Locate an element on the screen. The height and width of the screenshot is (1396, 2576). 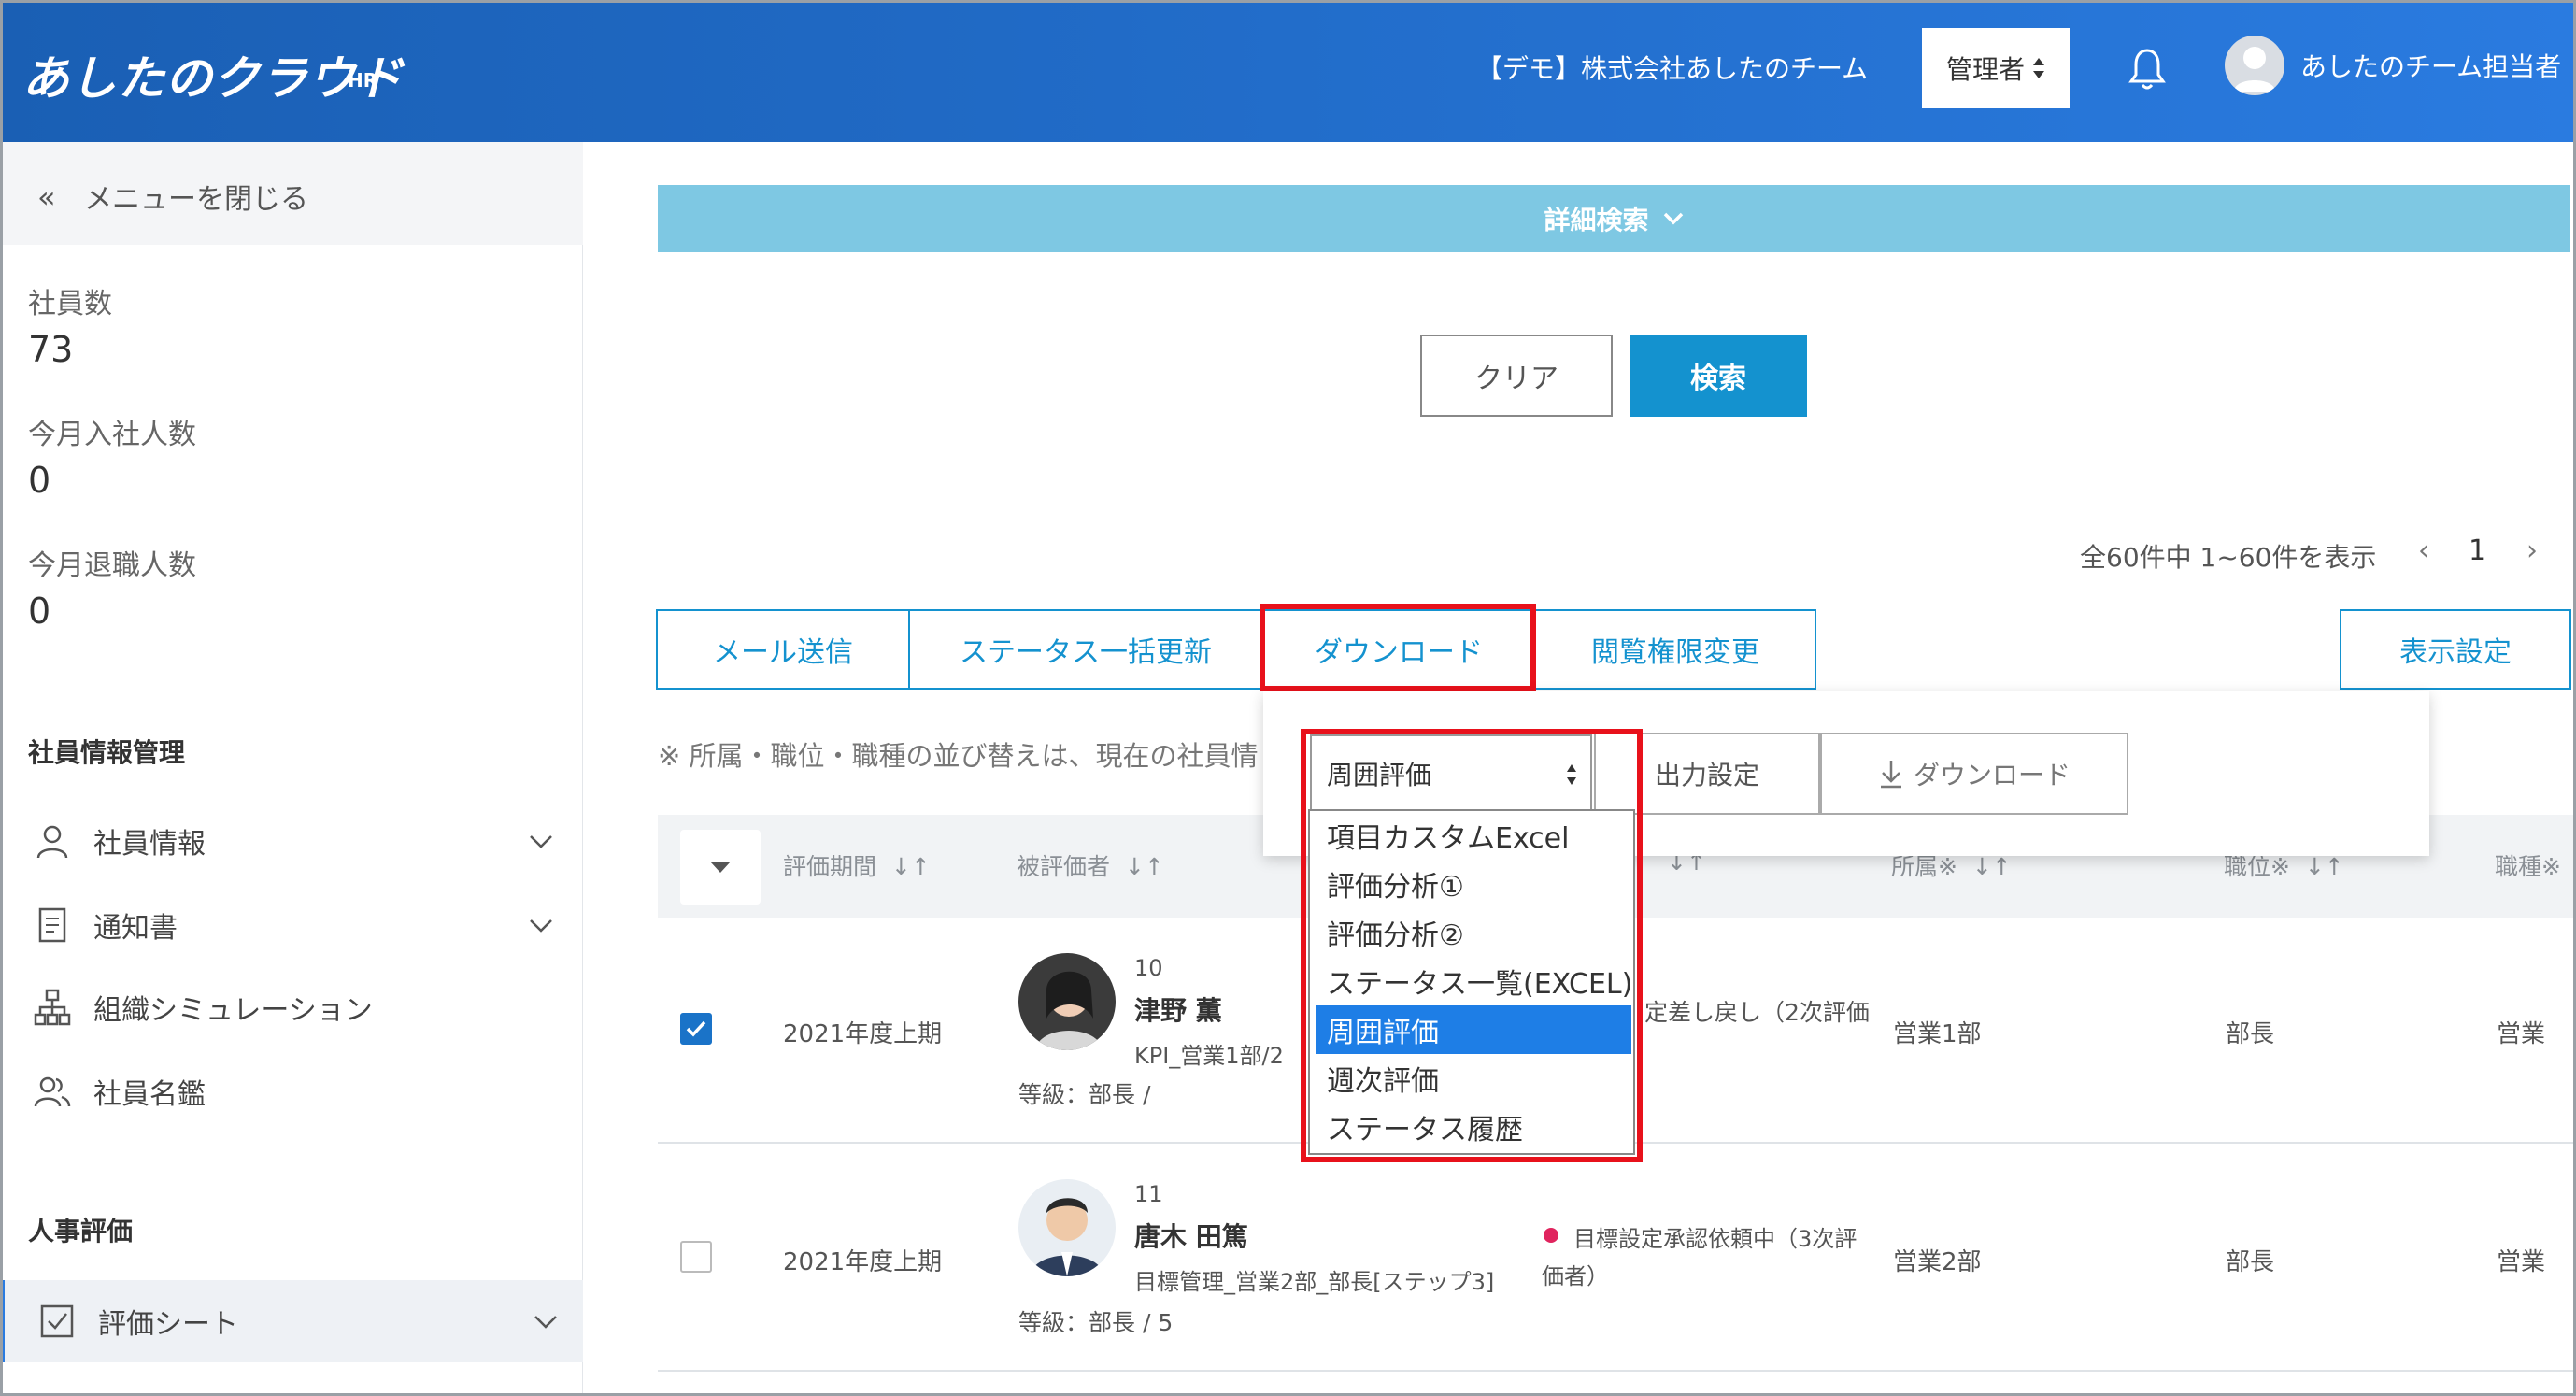
check-icon is located at coordinates (696, 1028).